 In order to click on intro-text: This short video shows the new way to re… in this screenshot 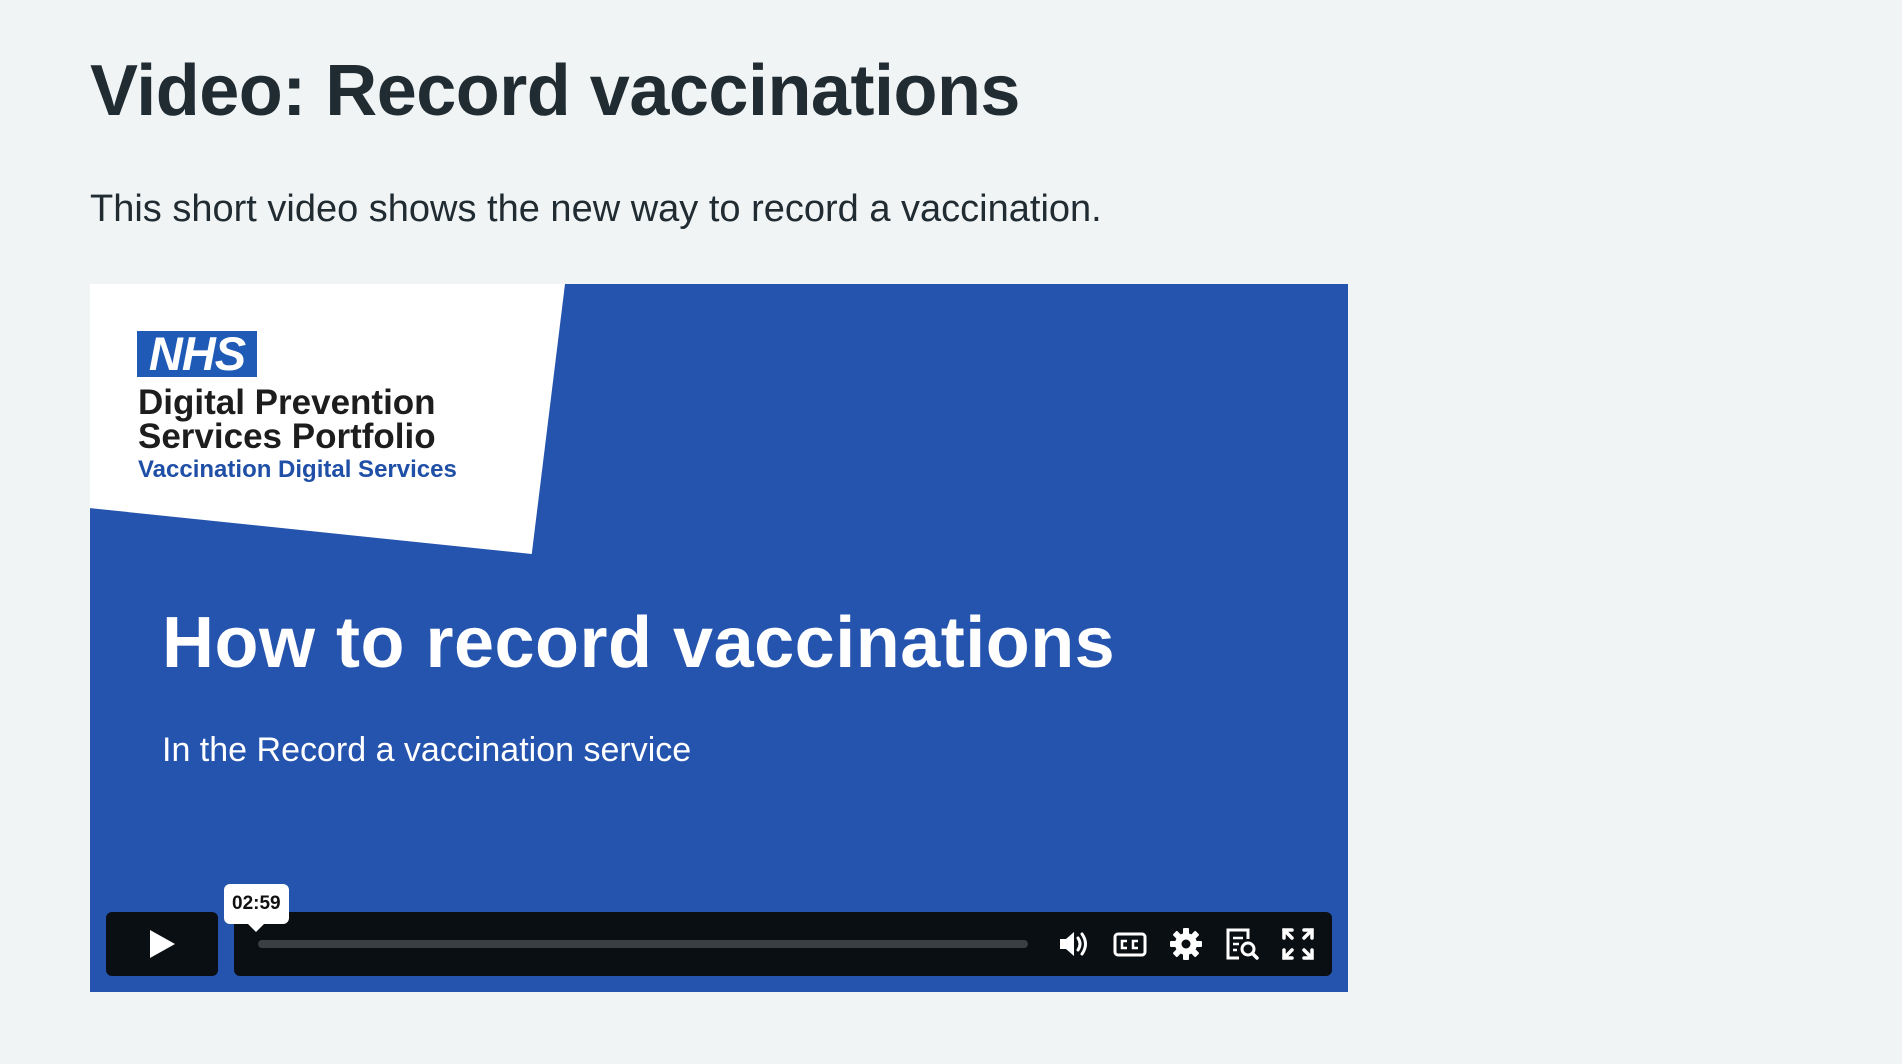, I will do `click(596, 209)`.